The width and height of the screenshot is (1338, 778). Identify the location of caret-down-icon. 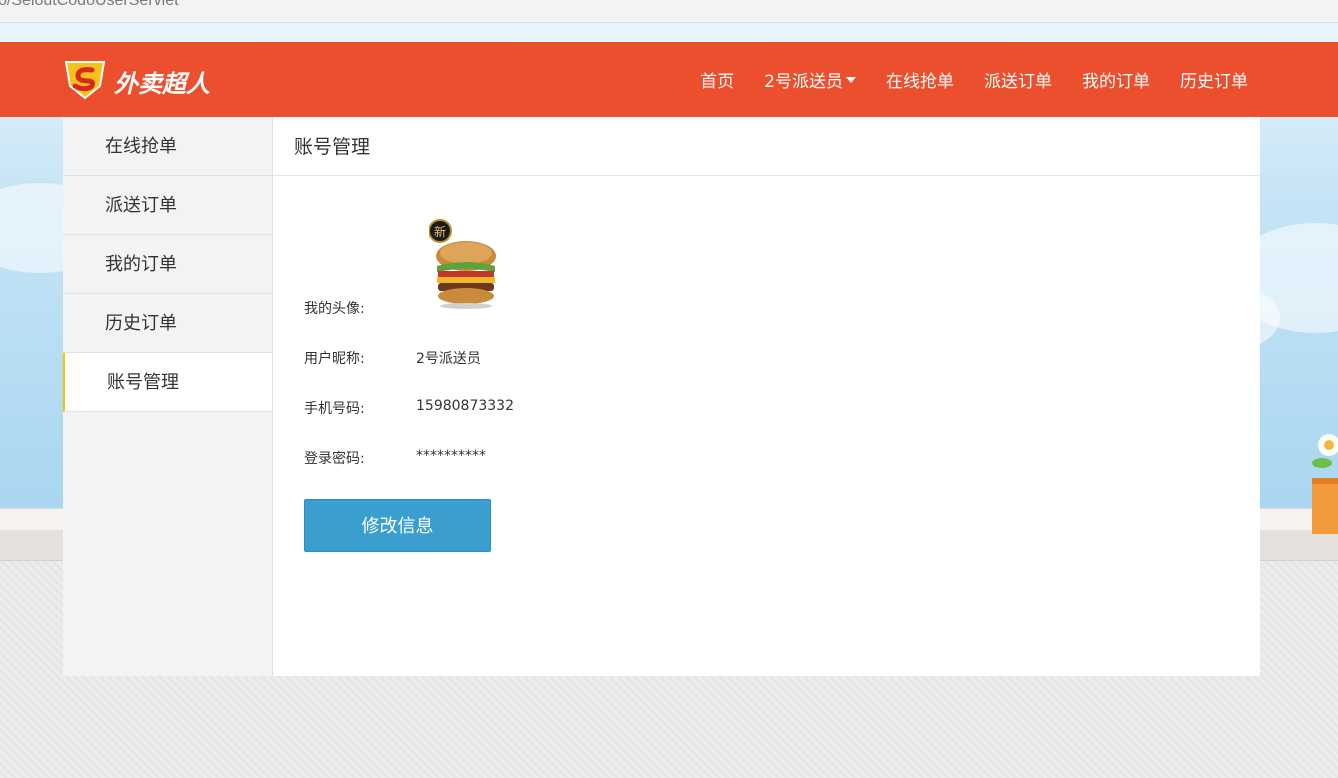
(851, 79).